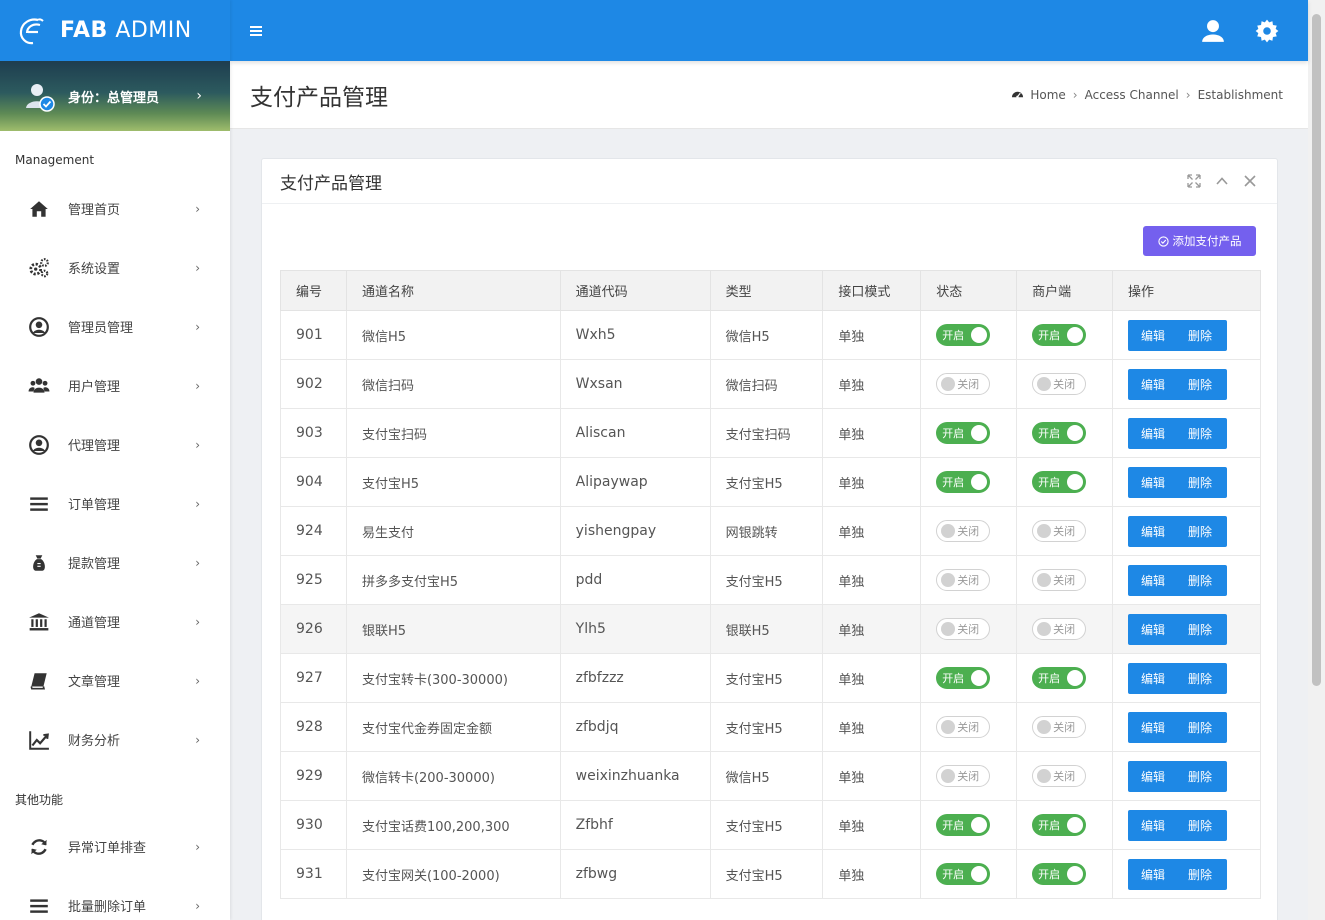  I want to click on gear-icon, so click(1267, 31).